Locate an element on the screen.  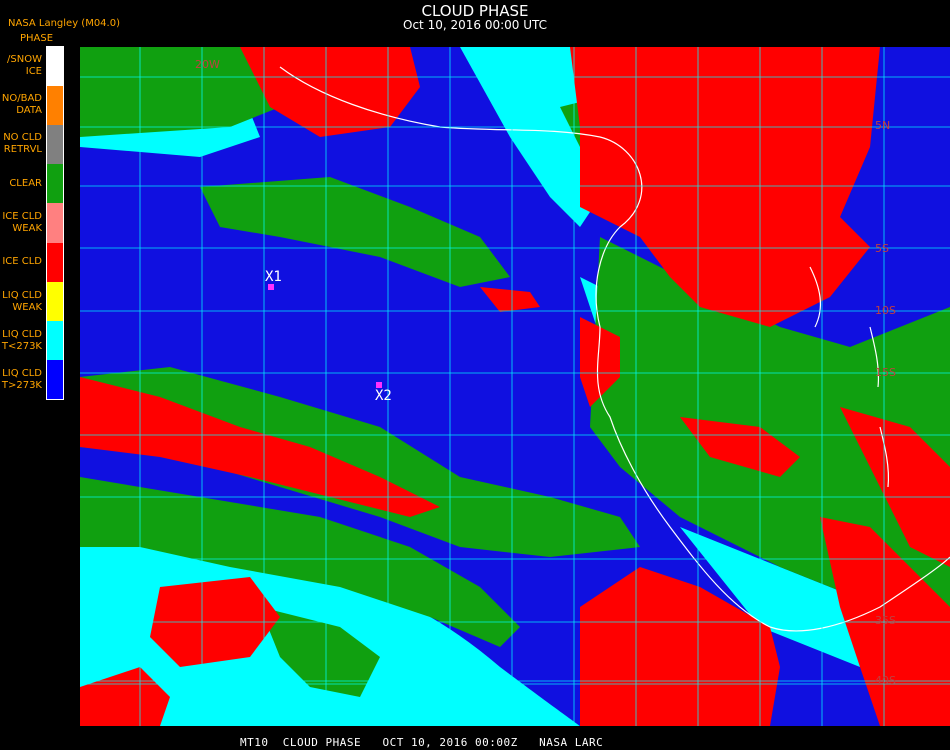
legend-entry-label: NO/BAD DATA is located at coordinates (21, 105).